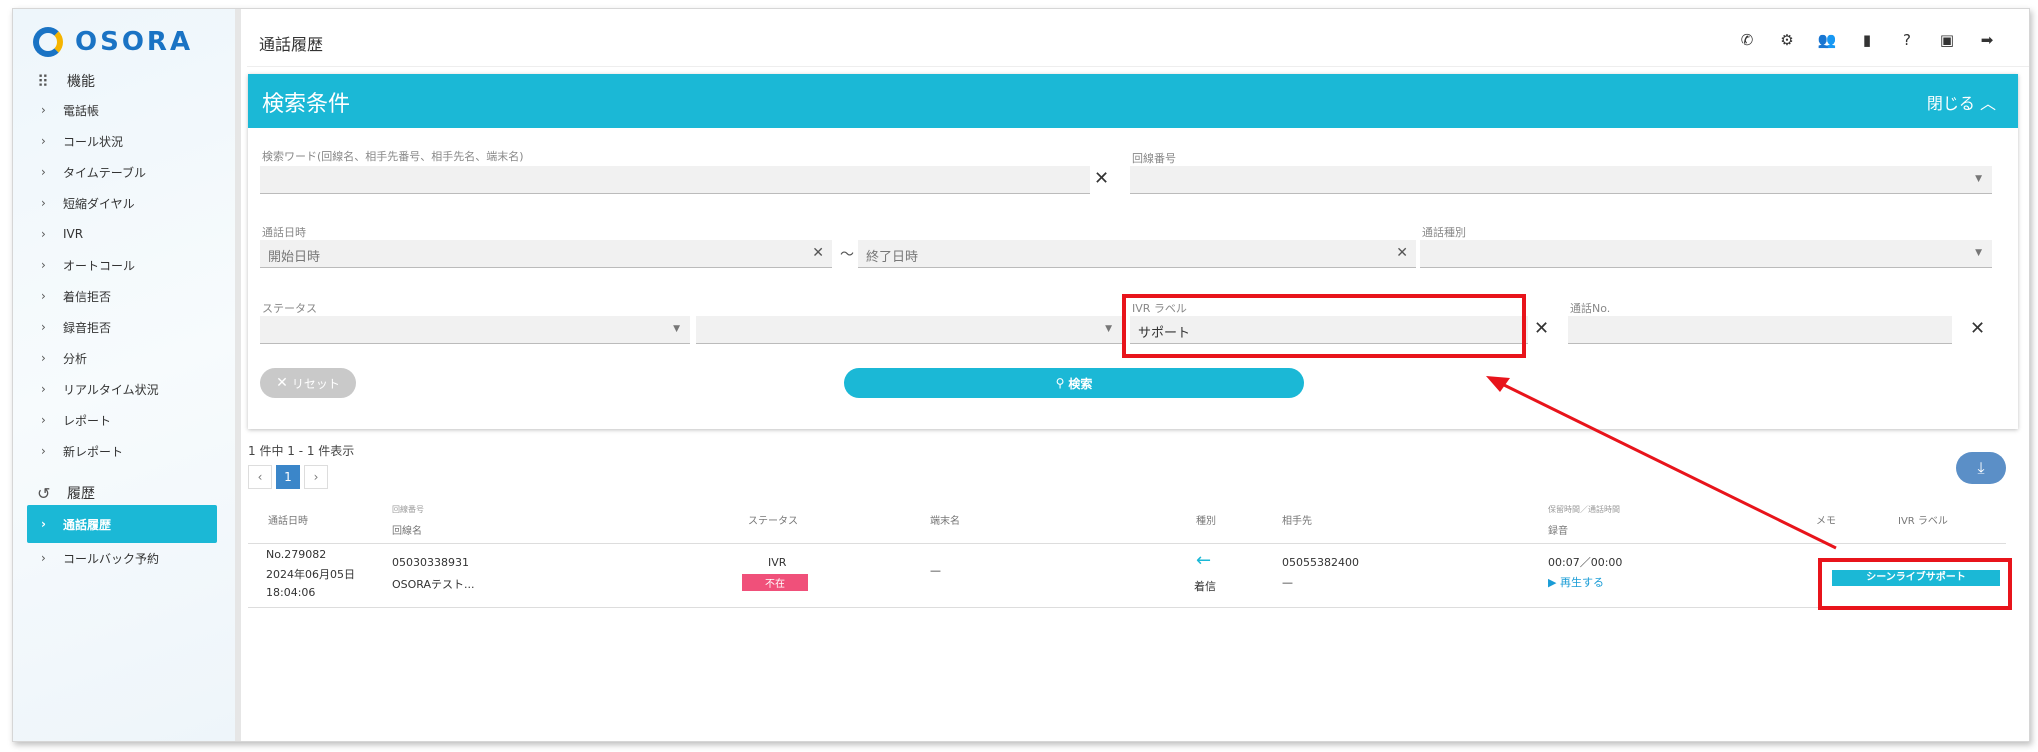 Image resolution: width=2038 pixels, height=752 pixels. What do you see at coordinates (1204, 560) in the screenshot?
I see `incoming-arrow-icon: ←` at bounding box center [1204, 560].